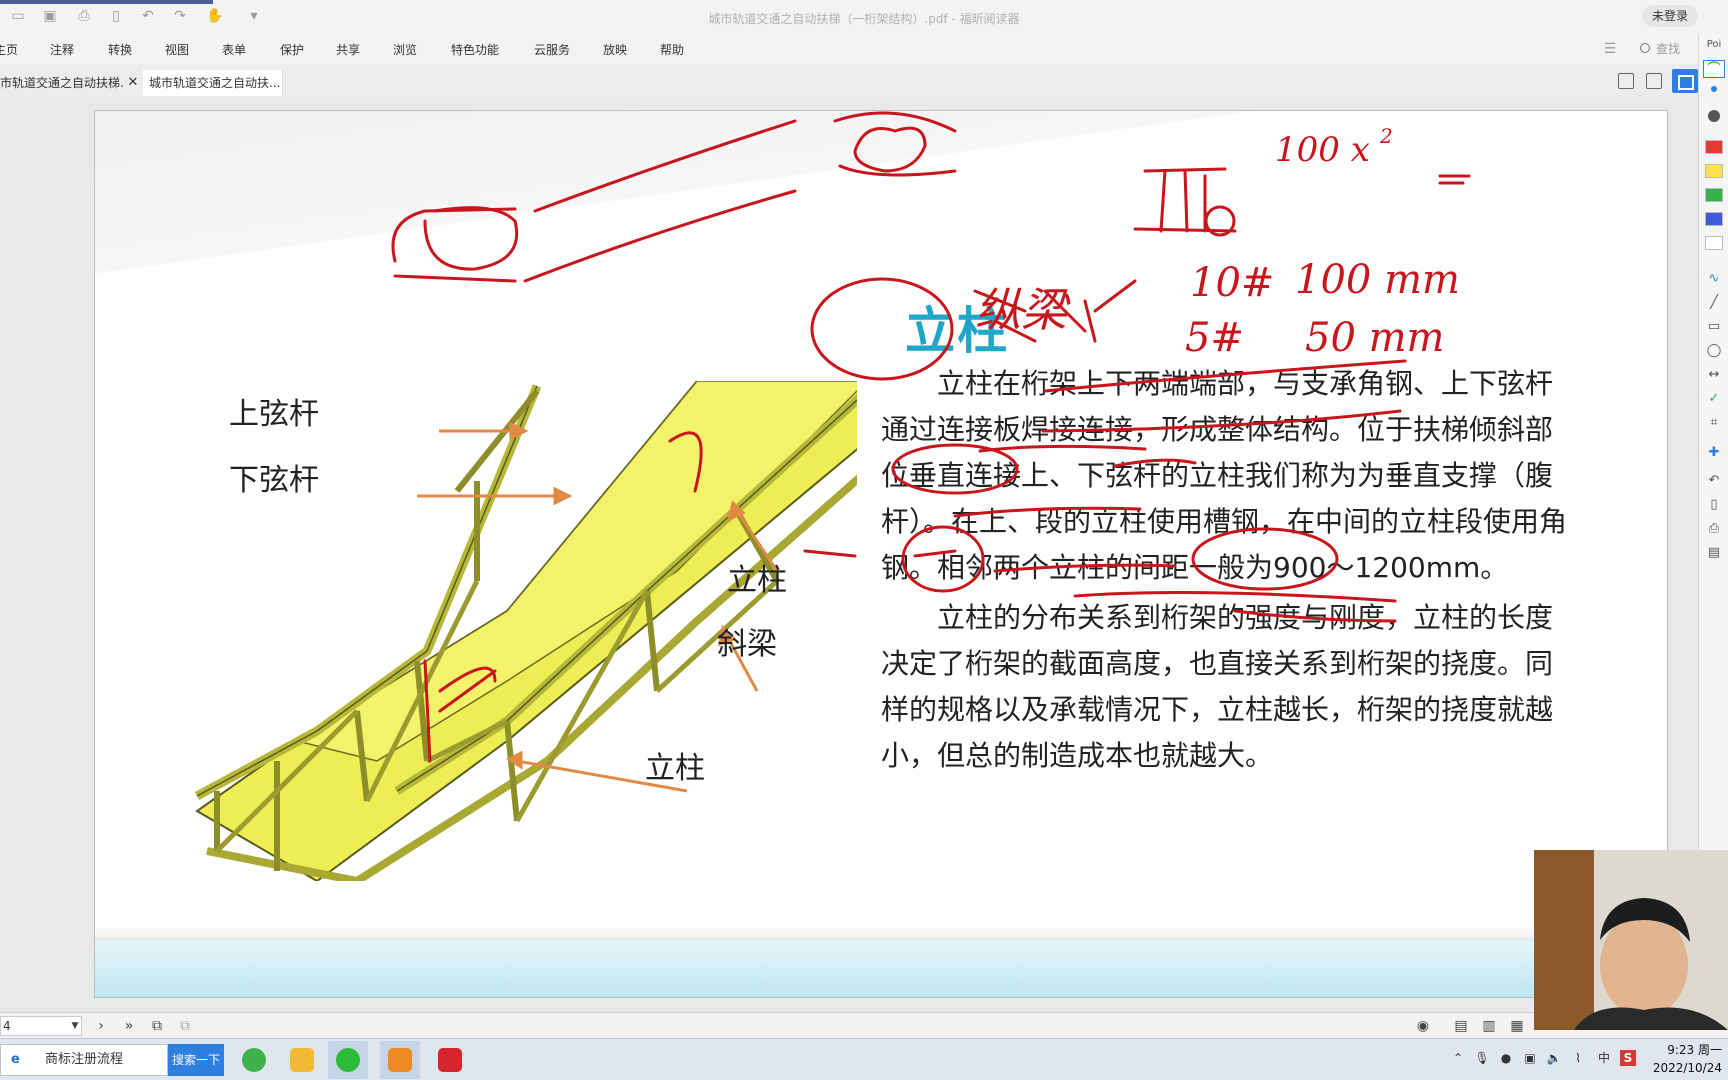 The image size is (1728, 1080). Describe the element at coordinates (1554, 1058) in the screenshot. I see `volume-icon: 🔈` at that location.